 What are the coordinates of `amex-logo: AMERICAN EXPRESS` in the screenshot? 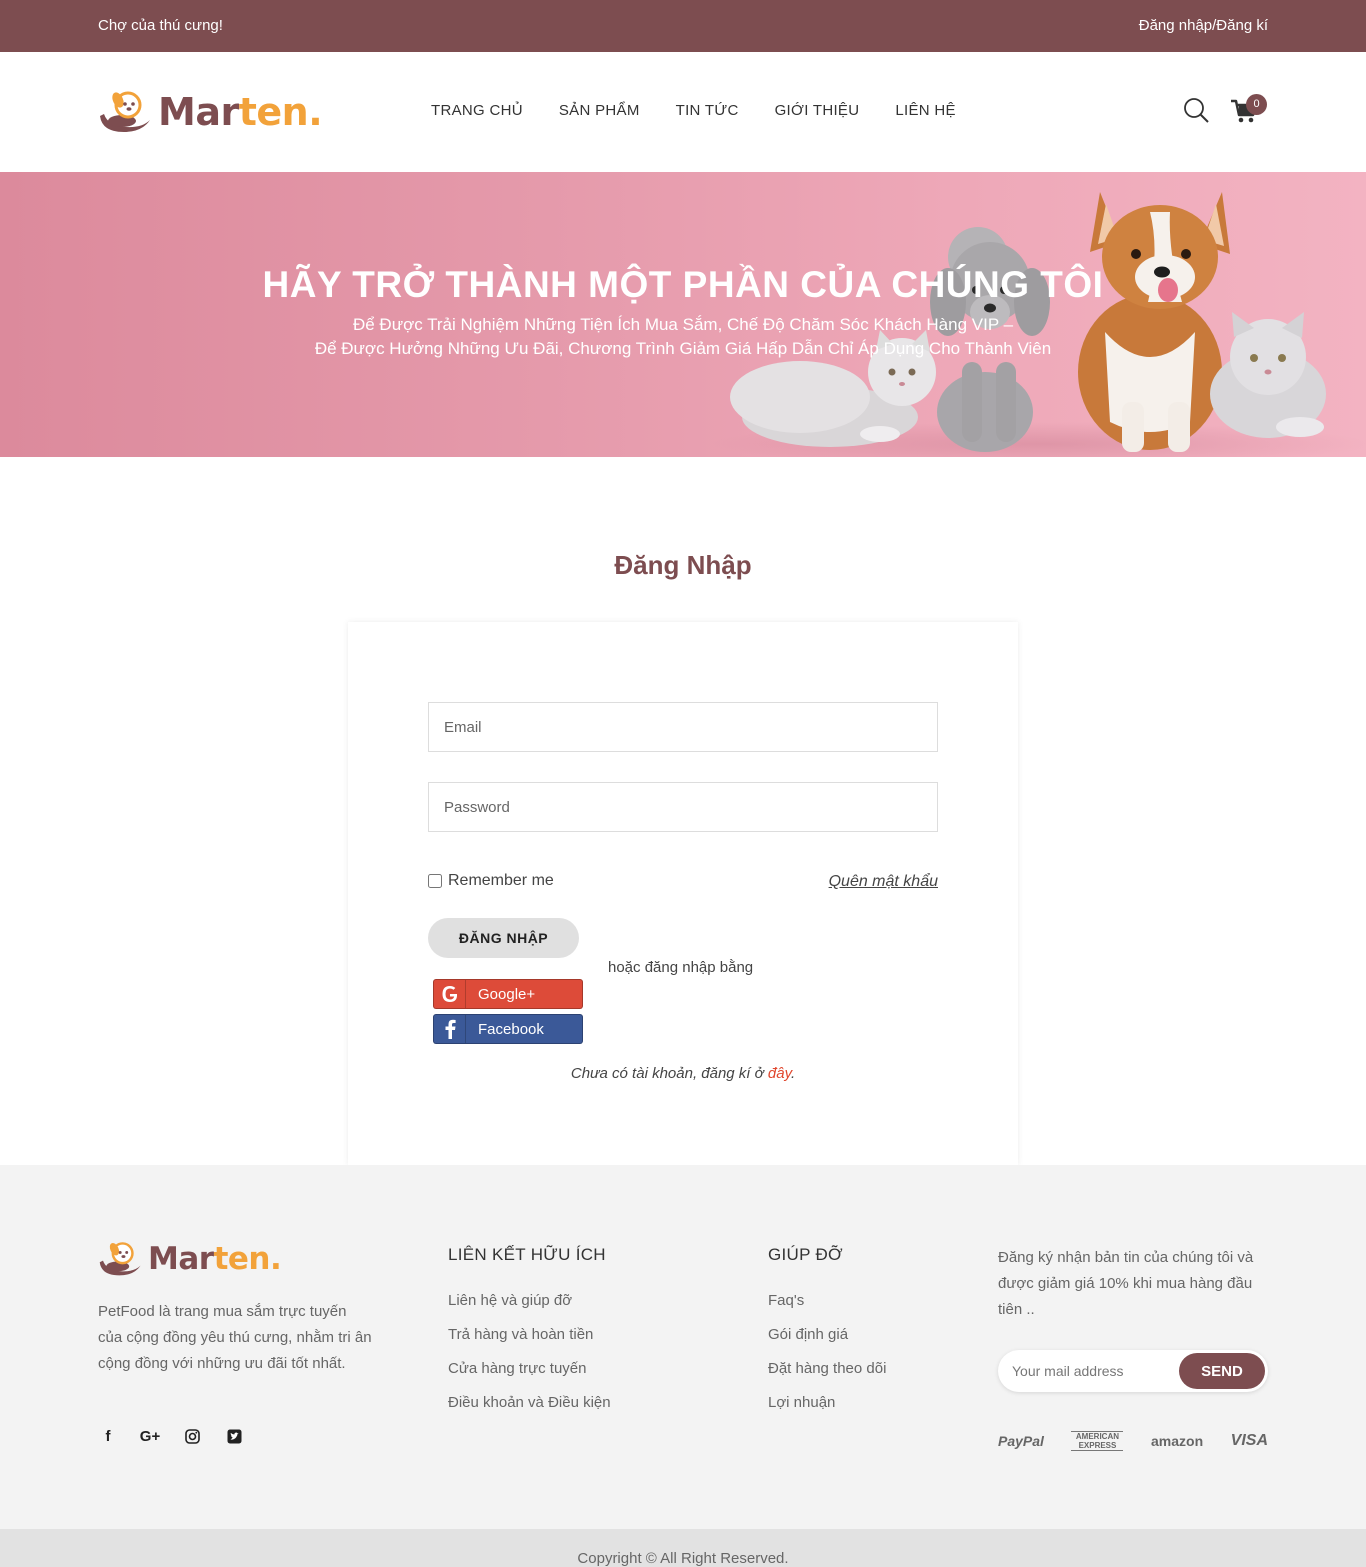 It's located at (1097, 1441).